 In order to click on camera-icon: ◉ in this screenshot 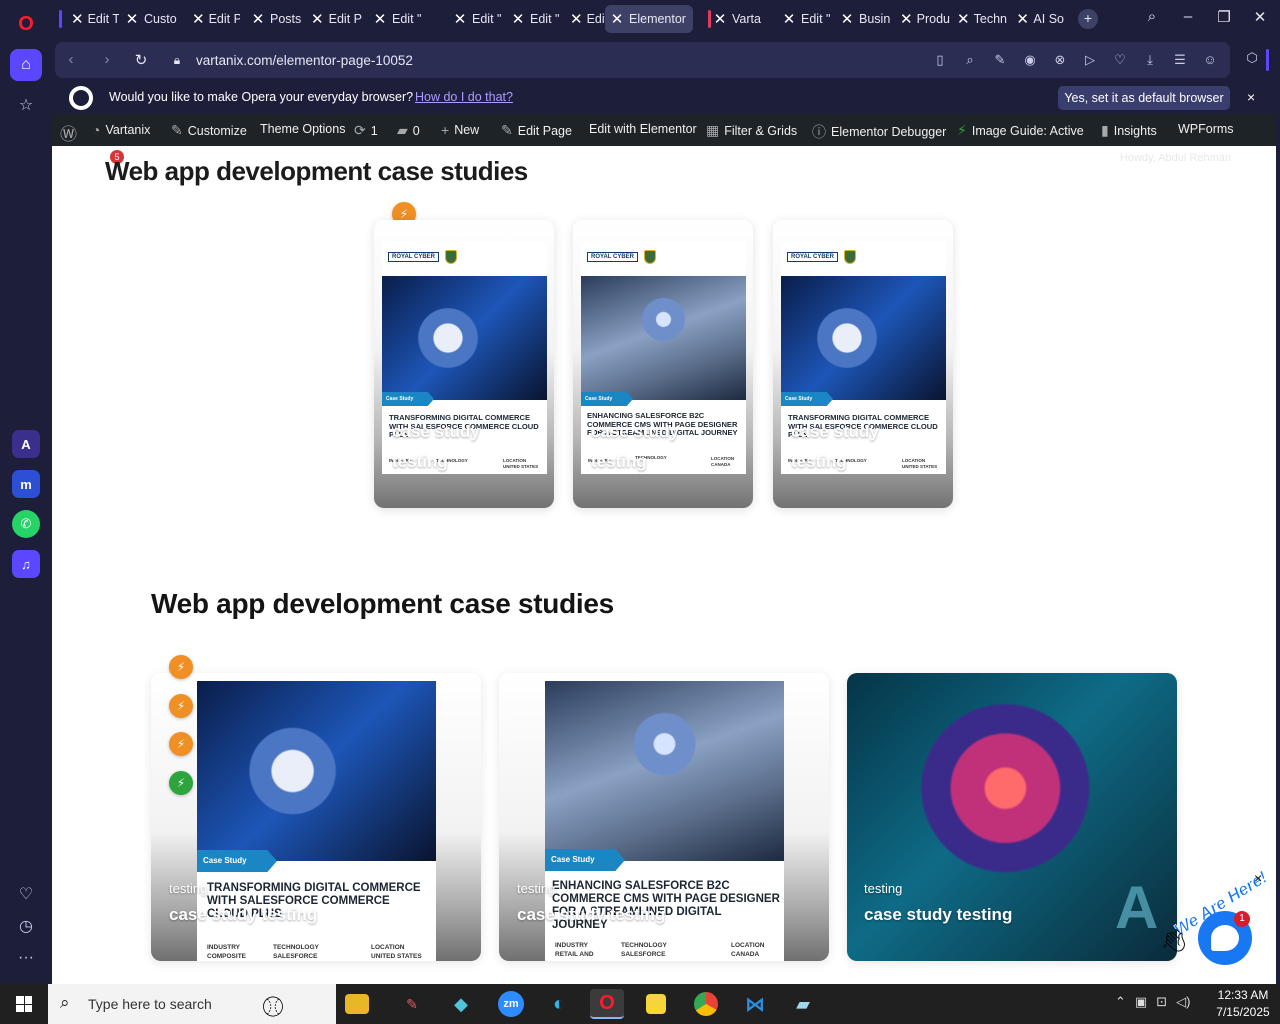, I will do `click(1030, 60)`.